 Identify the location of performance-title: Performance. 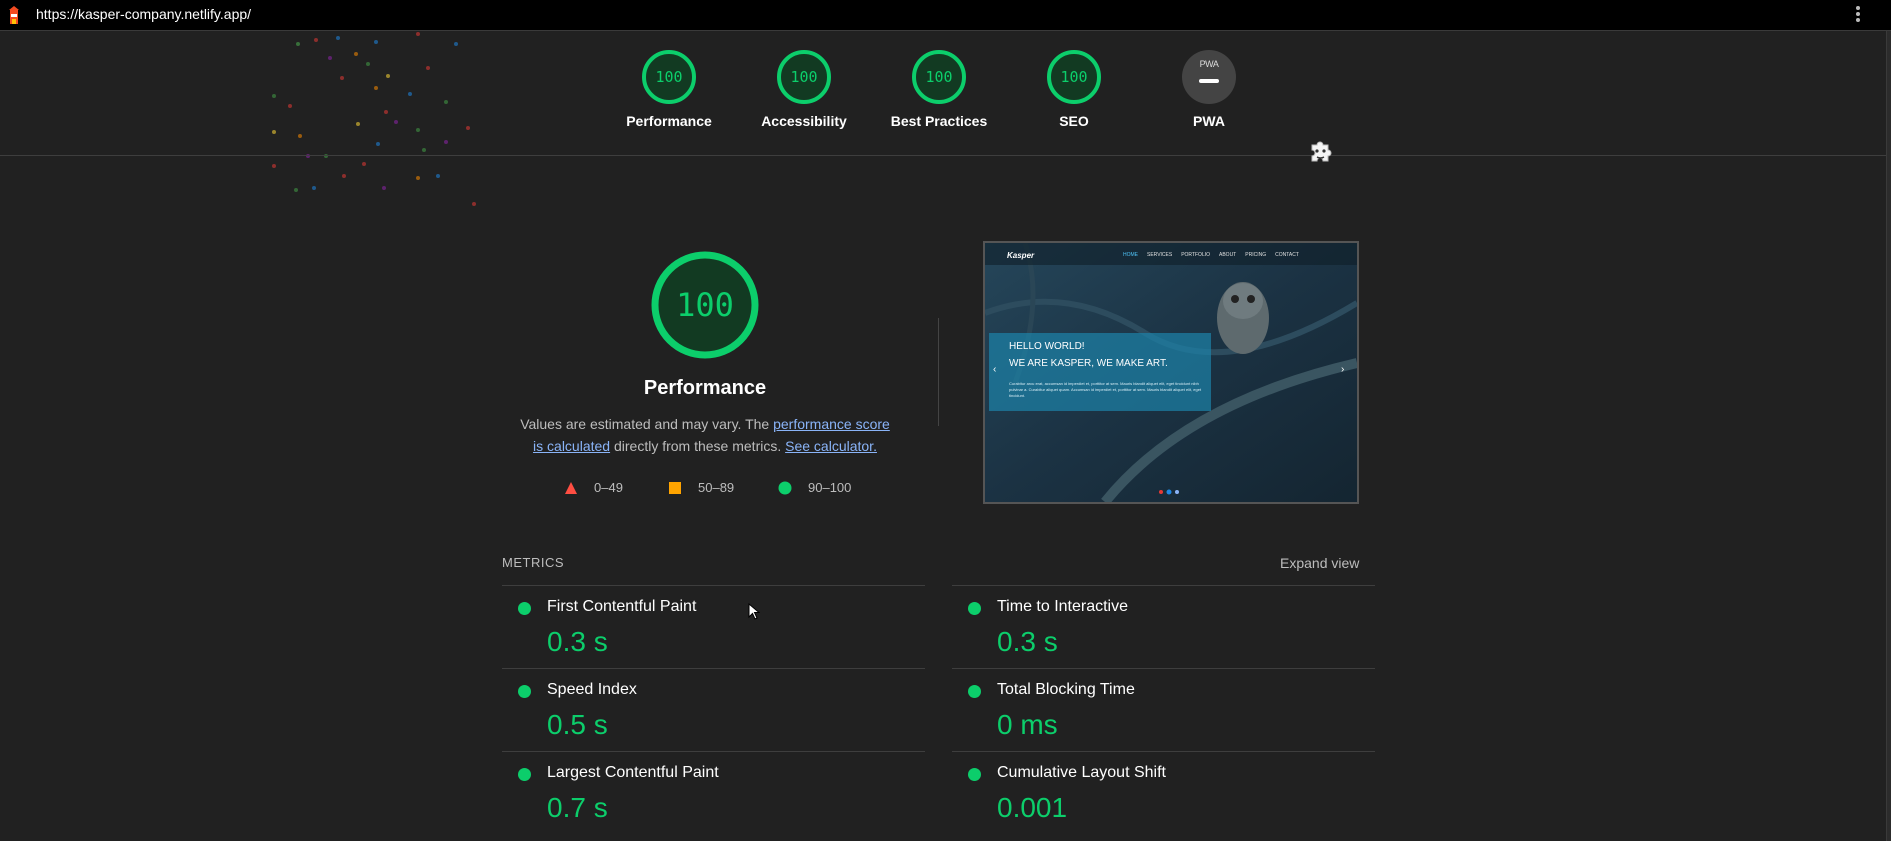
(705, 388).